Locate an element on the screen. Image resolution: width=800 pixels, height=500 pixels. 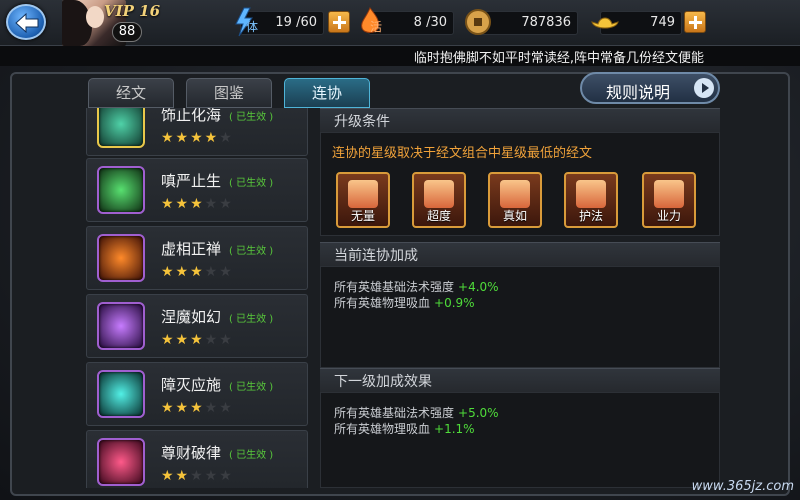
scripture-card: 真如 is located at coordinates (515, 200).